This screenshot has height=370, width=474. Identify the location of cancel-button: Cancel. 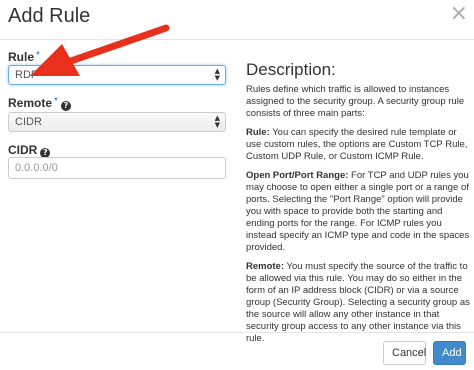
(404, 353).